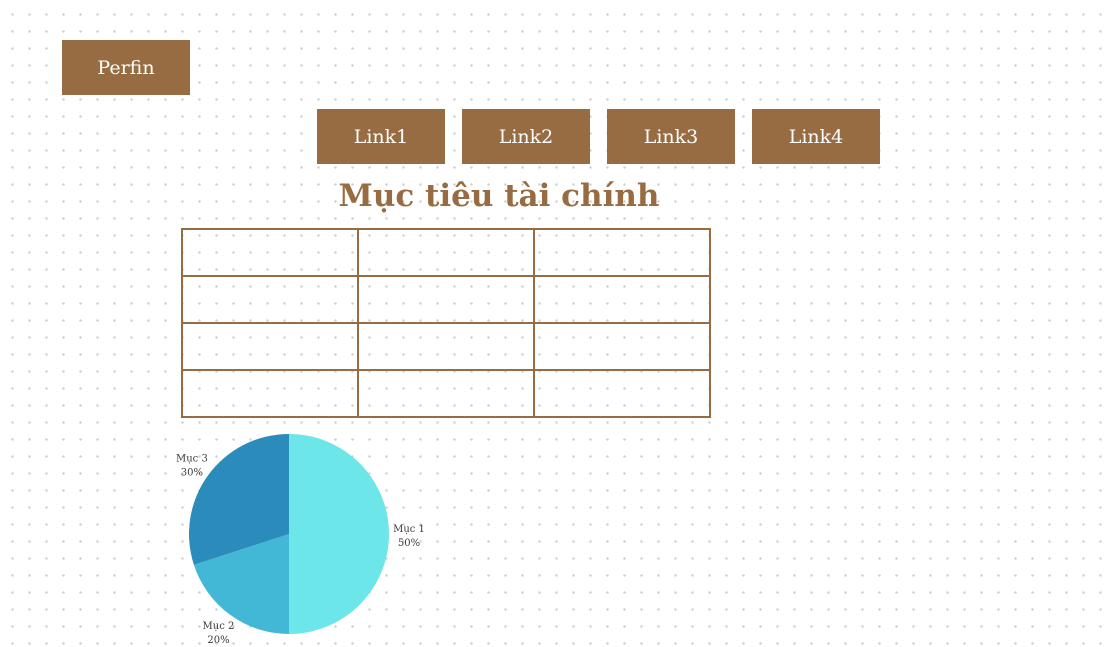 The width and height of the screenshot is (1111, 647). Describe the element at coordinates (499, 196) in the screenshot. I see `page-title: Mục tiêu tài chính` at that location.